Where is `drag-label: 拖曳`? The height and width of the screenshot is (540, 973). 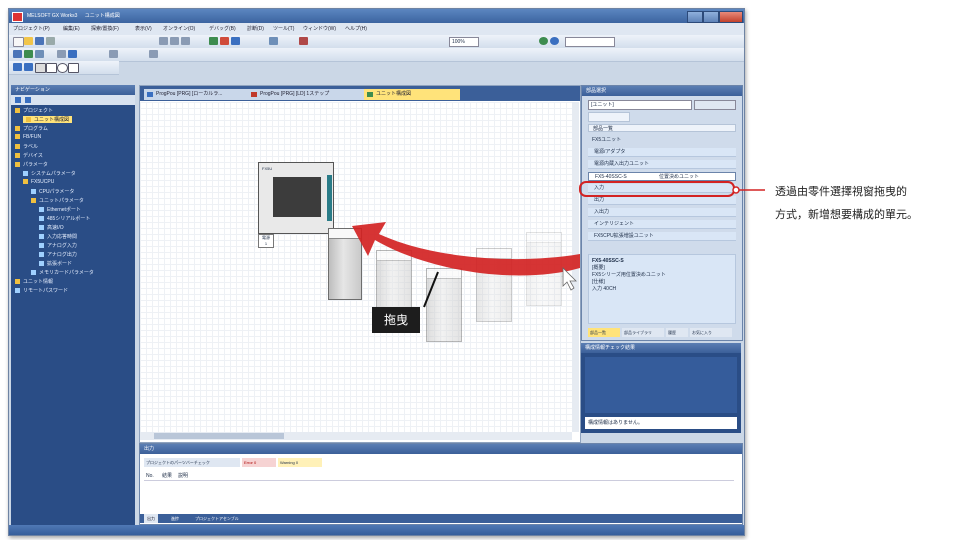 drag-label: 拖曳 is located at coordinates (396, 320).